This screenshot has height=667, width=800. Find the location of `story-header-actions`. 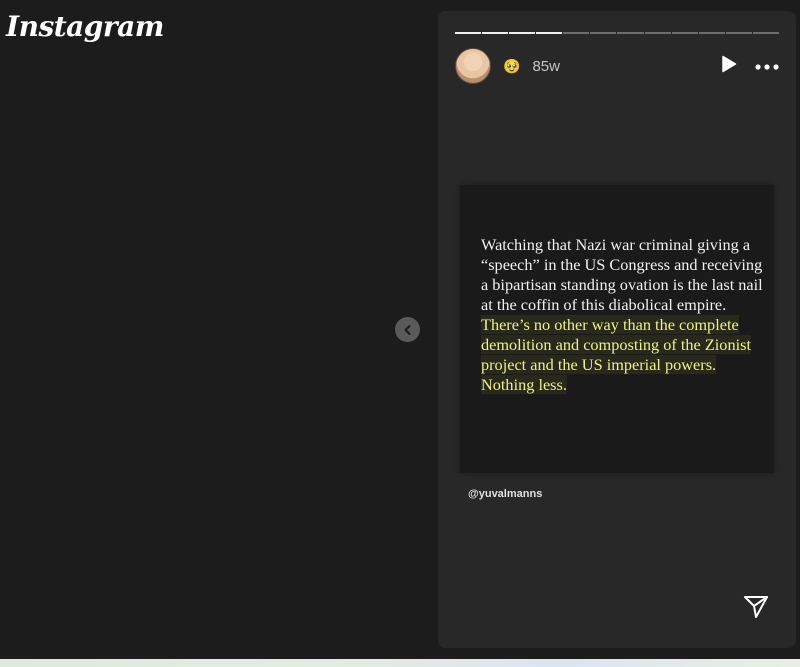

story-header-actions is located at coordinates (750, 66).